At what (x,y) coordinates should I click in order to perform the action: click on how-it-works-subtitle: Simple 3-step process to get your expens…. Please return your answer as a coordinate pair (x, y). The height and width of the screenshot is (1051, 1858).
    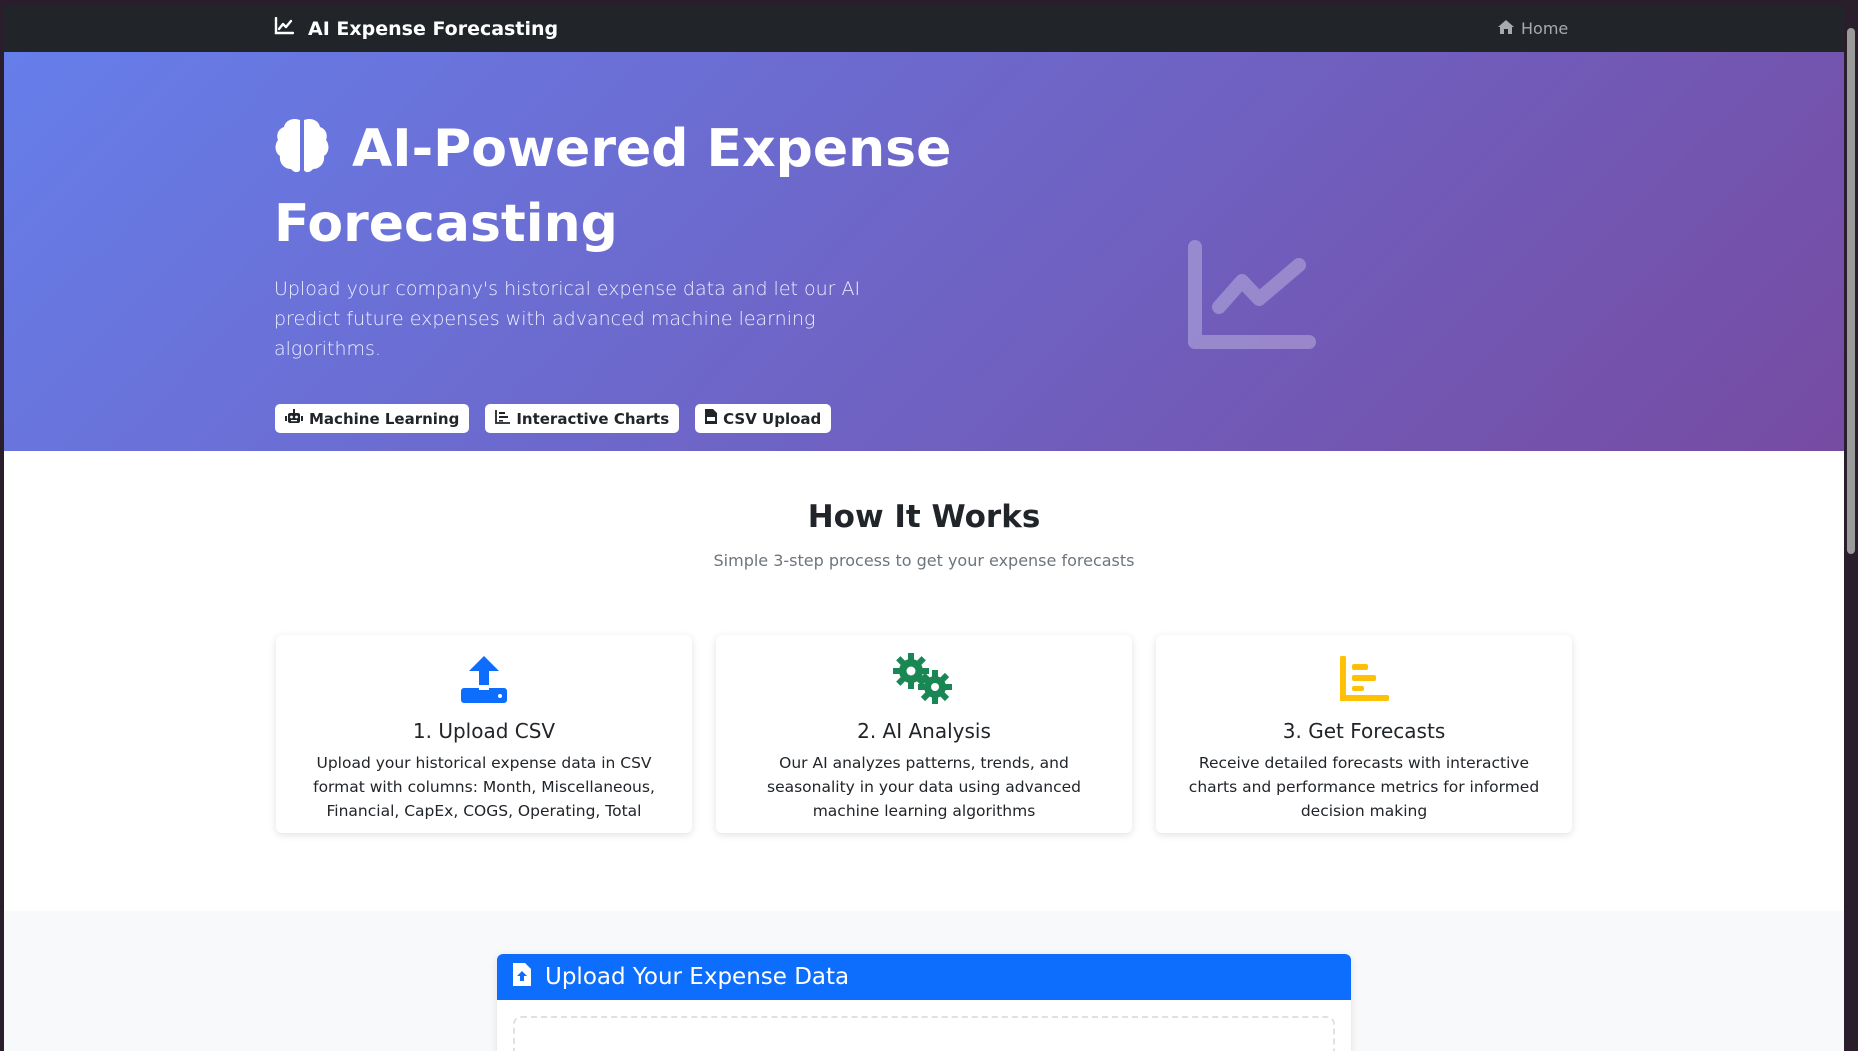
    Looking at the image, I should click on (924, 560).